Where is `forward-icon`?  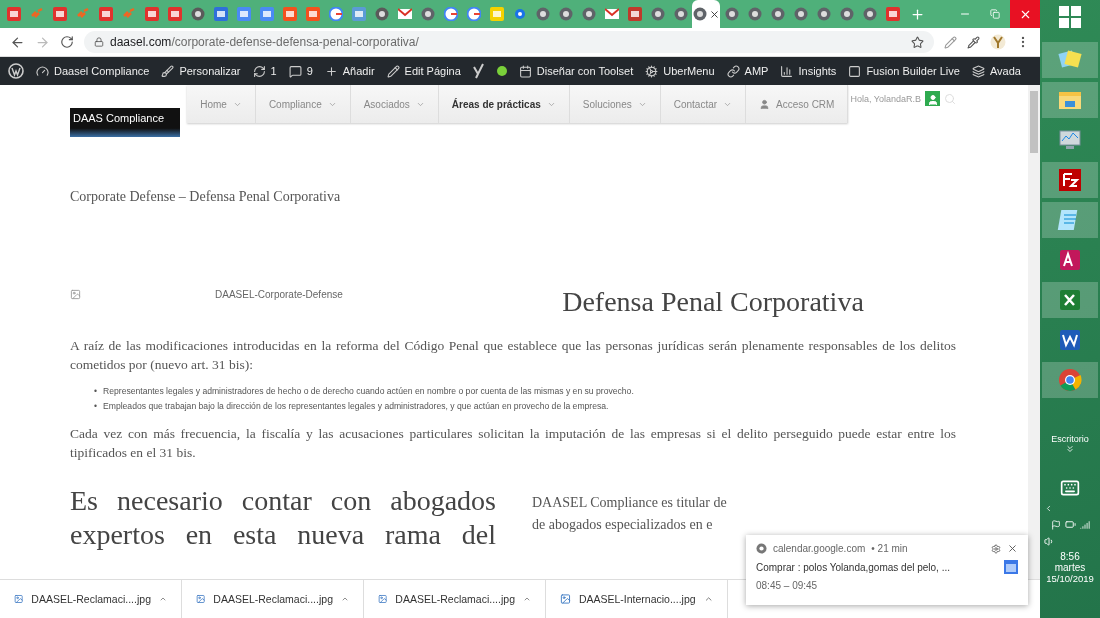 forward-icon is located at coordinates (42, 42).